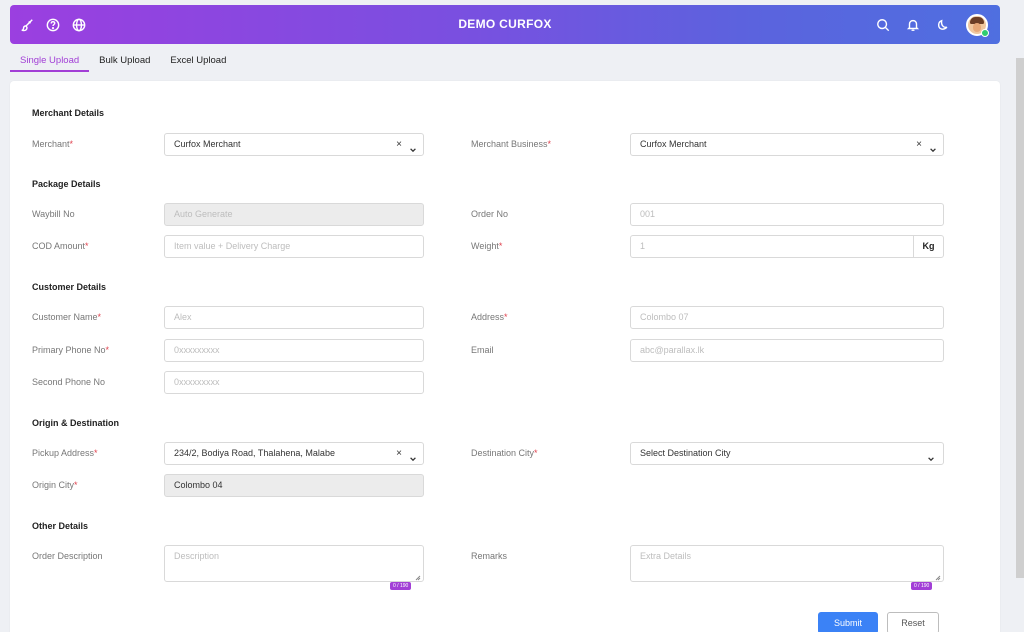 The height and width of the screenshot is (632, 1024). Describe the element at coordinates (685, 453) in the screenshot. I see `destination-city-select-value: Select Destination City` at that location.